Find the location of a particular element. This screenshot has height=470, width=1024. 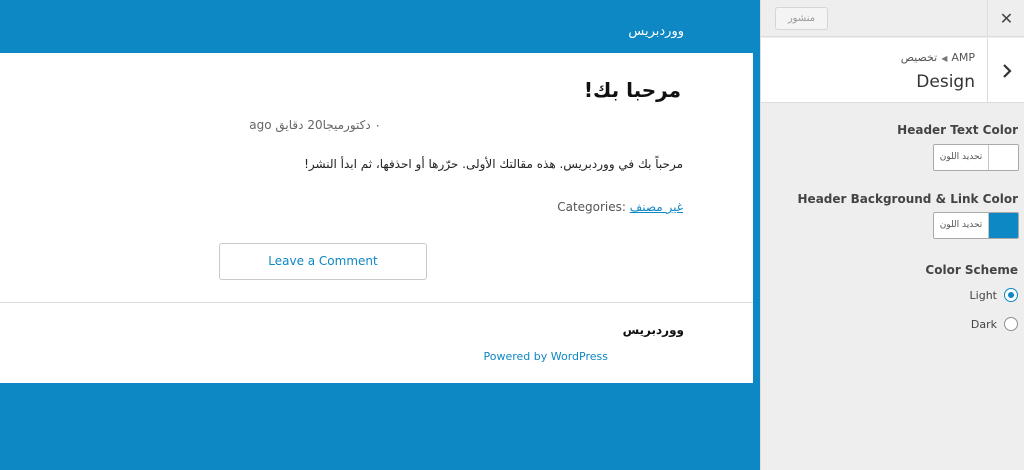

header-text-color-picker: تحديد اللون is located at coordinates (976, 157).